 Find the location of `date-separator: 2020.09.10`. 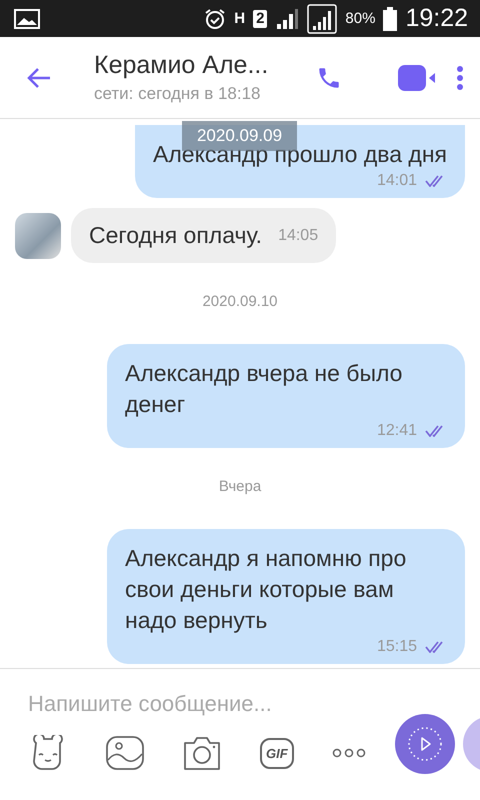

date-separator: 2020.09.10 is located at coordinates (240, 301).